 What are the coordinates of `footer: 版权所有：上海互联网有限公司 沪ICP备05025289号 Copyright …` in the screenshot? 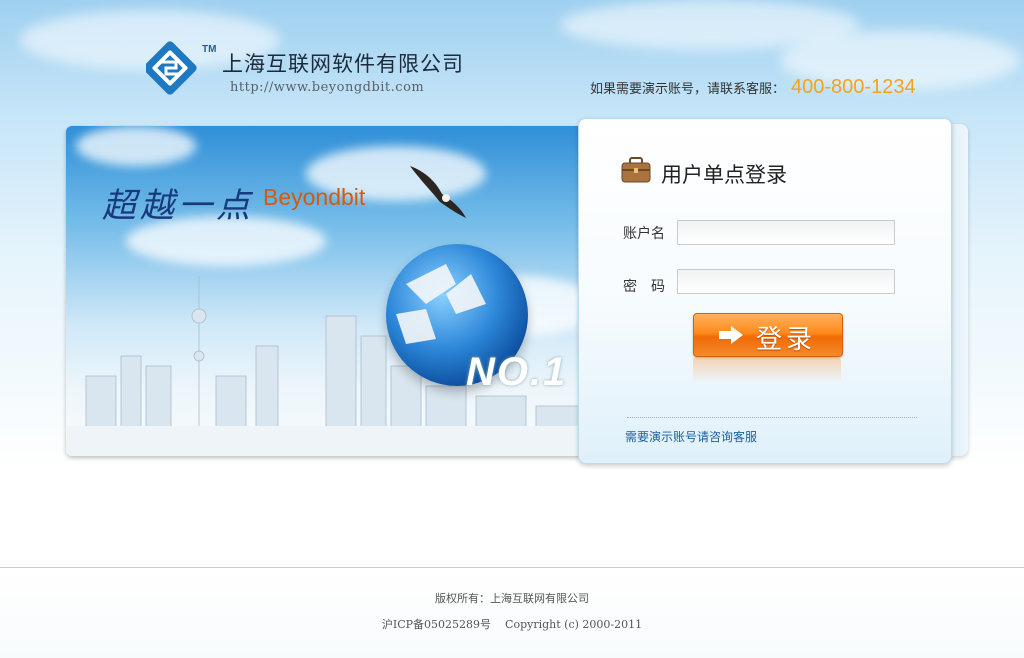 It's located at (512, 613).